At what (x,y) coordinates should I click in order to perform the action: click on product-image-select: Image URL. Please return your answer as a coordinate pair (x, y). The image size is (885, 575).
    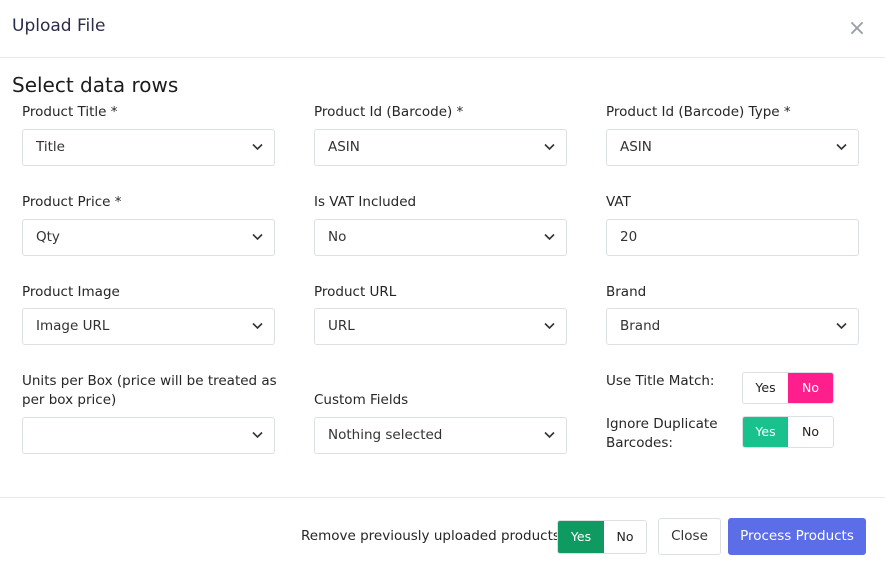
    Looking at the image, I should click on (148, 326).